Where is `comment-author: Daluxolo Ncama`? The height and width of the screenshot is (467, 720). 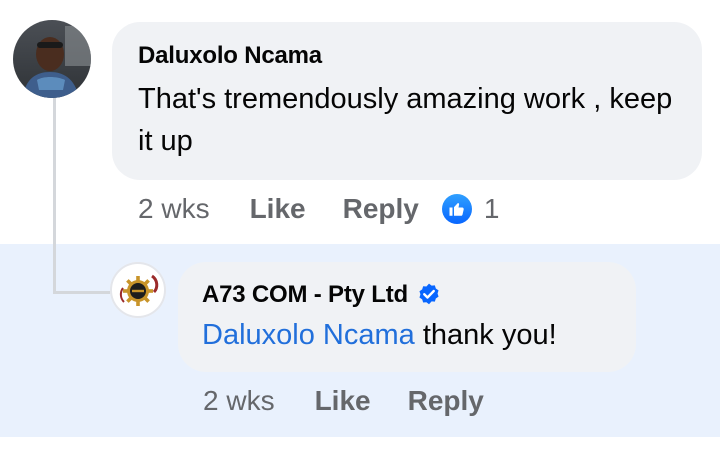
comment-author: Daluxolo Ncama is located at coordinates (230, 56).